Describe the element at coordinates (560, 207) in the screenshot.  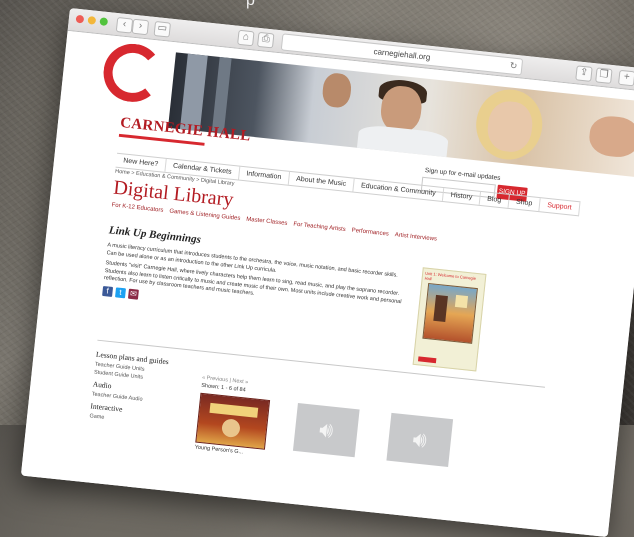
I see `nav-support: Support` at that location.